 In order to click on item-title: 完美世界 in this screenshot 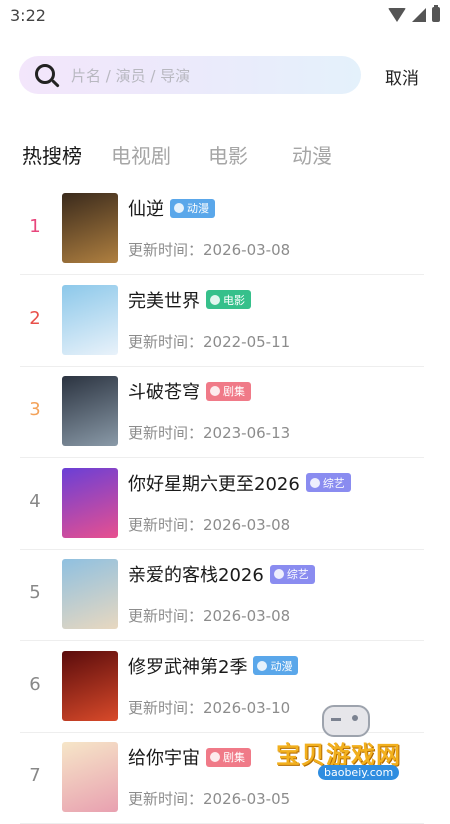, I will do `click(164, 300)`.